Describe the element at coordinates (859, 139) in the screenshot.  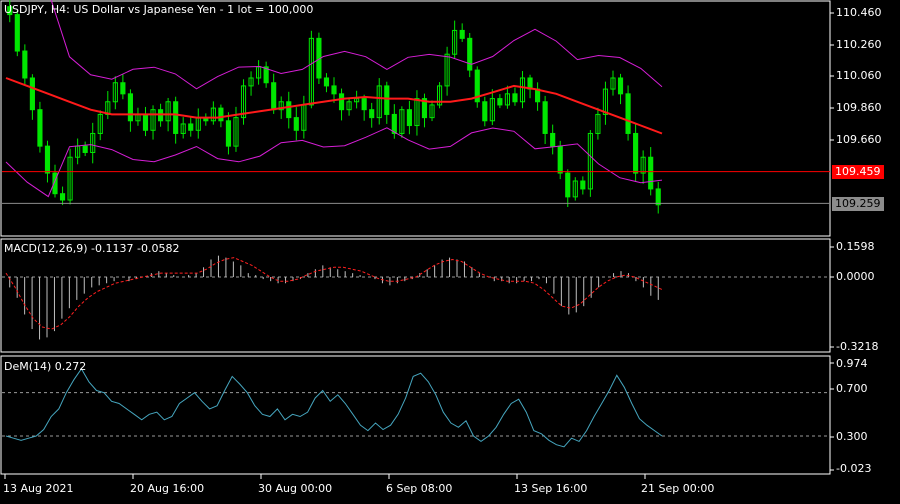
I see `price-axis-label: 109.660` at that location.